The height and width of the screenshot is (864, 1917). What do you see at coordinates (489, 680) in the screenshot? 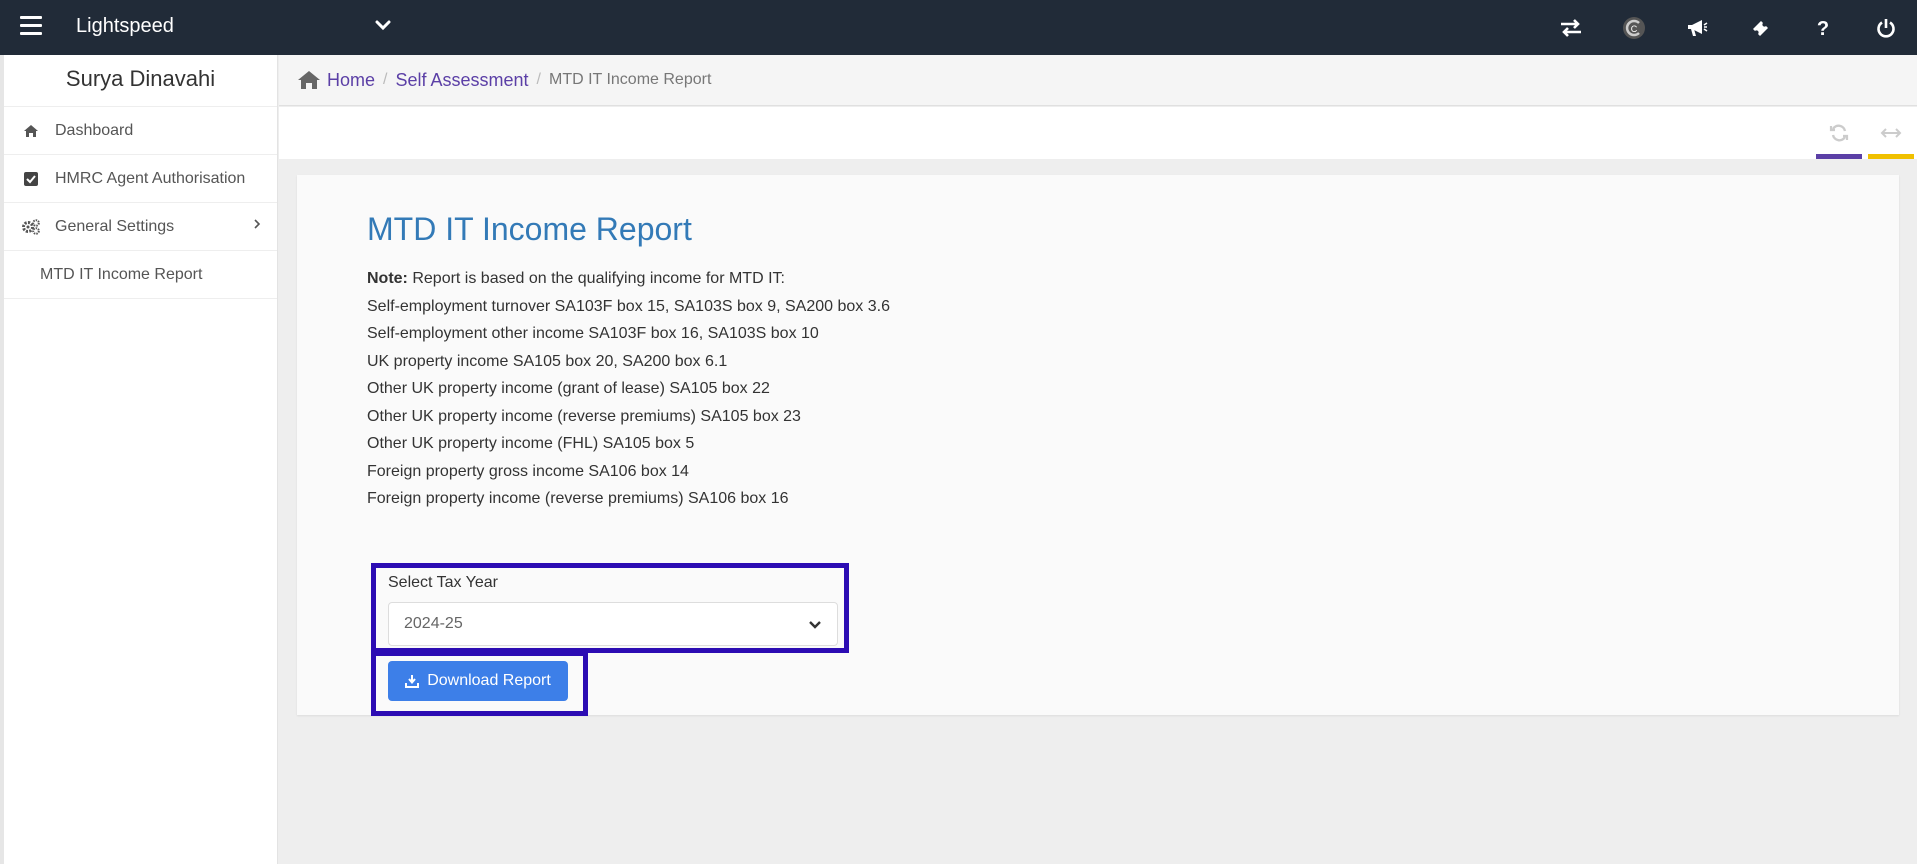
I see `download-report-label: Download Report` at bounding box center [489, 680].